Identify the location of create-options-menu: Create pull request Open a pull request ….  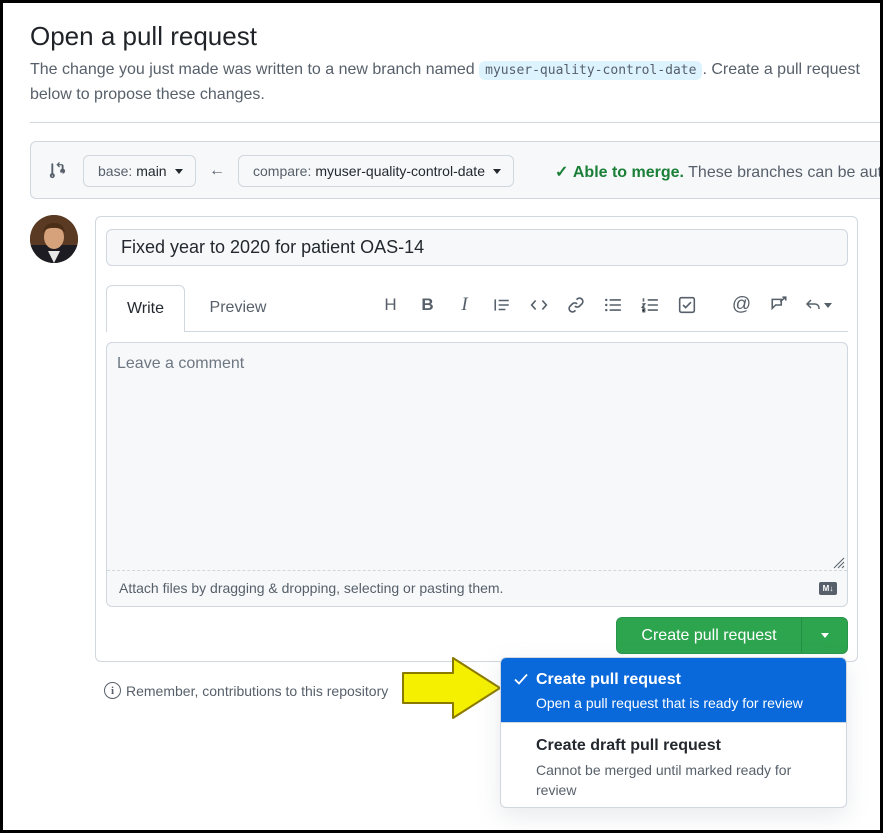
(673, 732).